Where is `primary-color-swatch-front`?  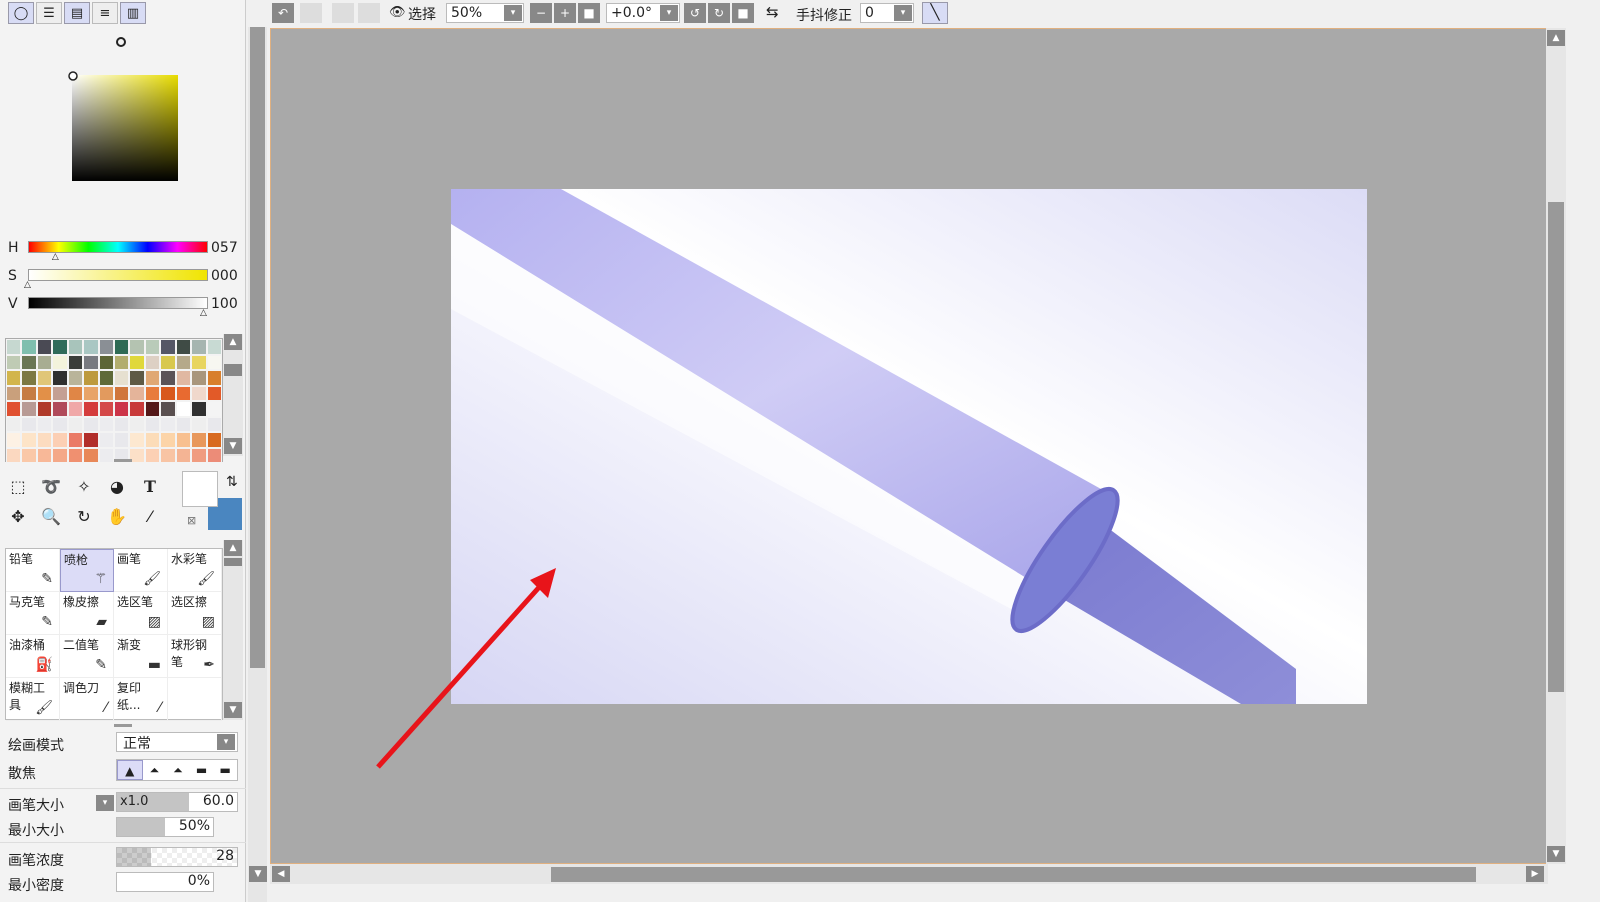
primary-color-swatch-front is located at coordinates (200, 489).